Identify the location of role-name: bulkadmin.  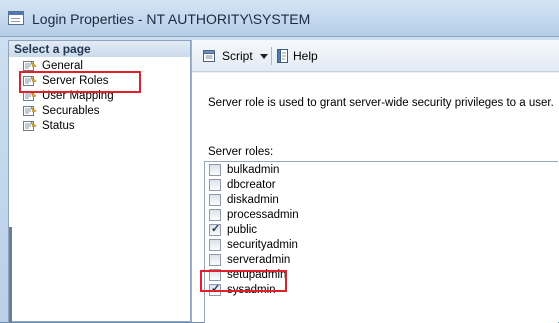
(253, 170).